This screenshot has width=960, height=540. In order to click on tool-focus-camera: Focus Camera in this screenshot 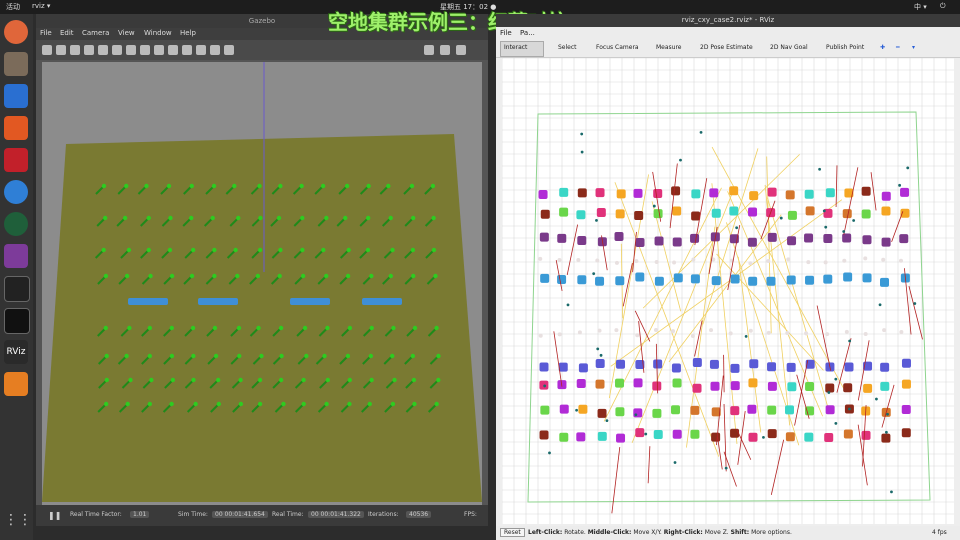, I will do `click(617, 47)`.